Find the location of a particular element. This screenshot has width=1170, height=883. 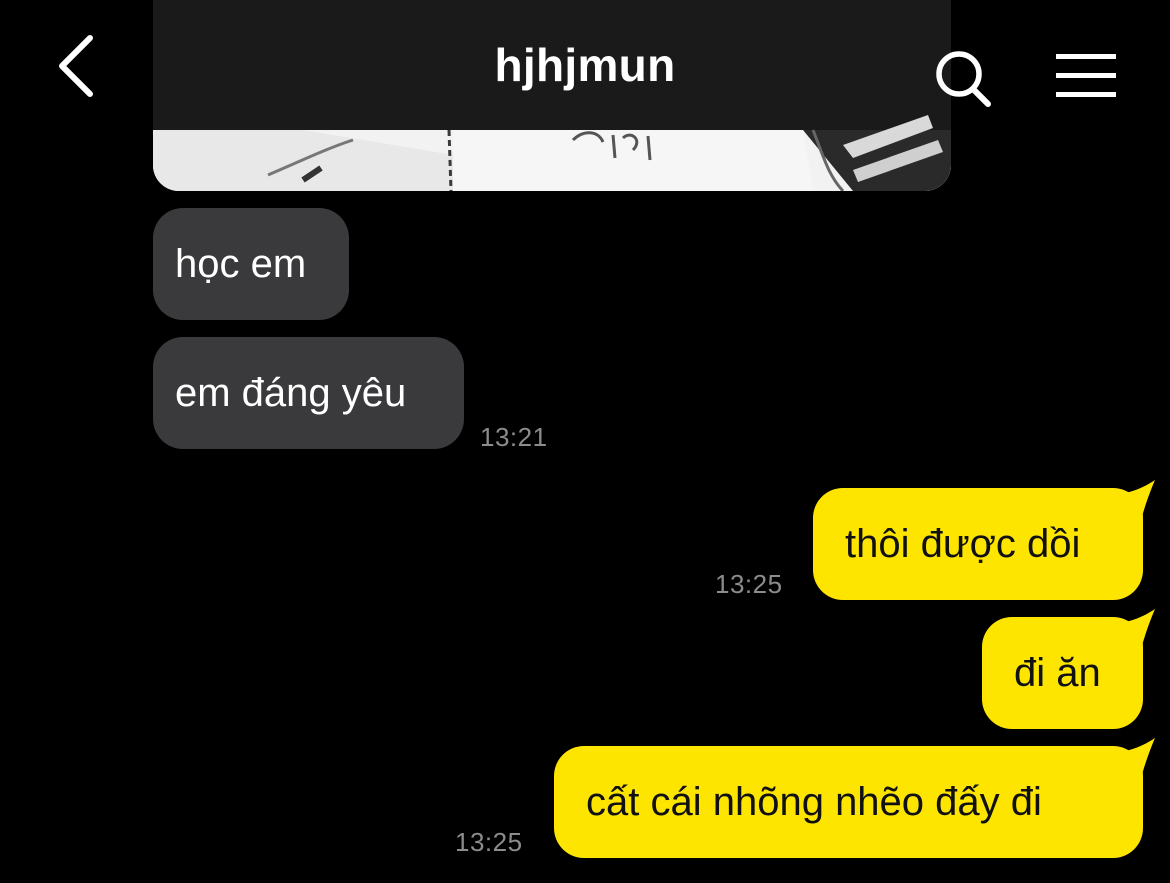

message-bubble-outgoing: cất cái nhõng nhẽo đấy đi is located at coordinates (854, 798).